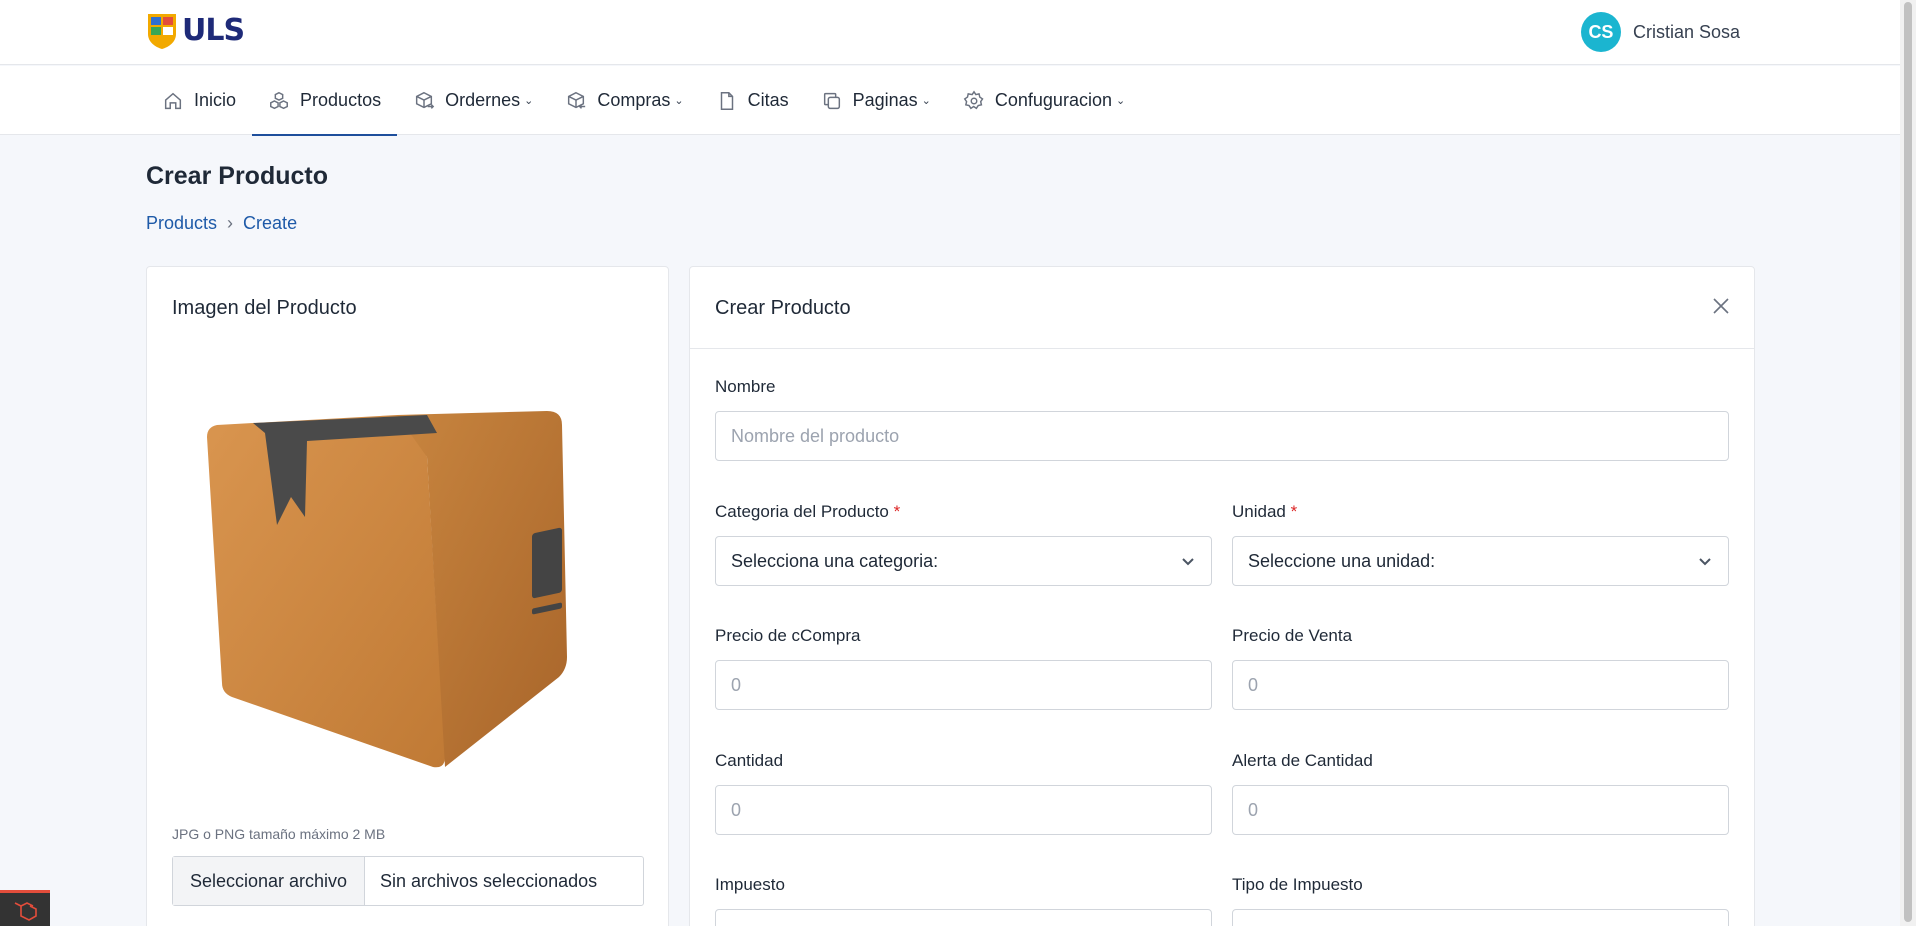  I want to click on file-icon, so click(726, 100).